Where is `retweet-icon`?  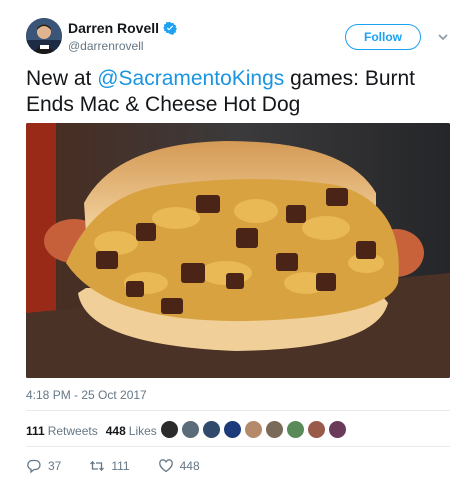
retweet-icon is located at coordinates (97, 466).